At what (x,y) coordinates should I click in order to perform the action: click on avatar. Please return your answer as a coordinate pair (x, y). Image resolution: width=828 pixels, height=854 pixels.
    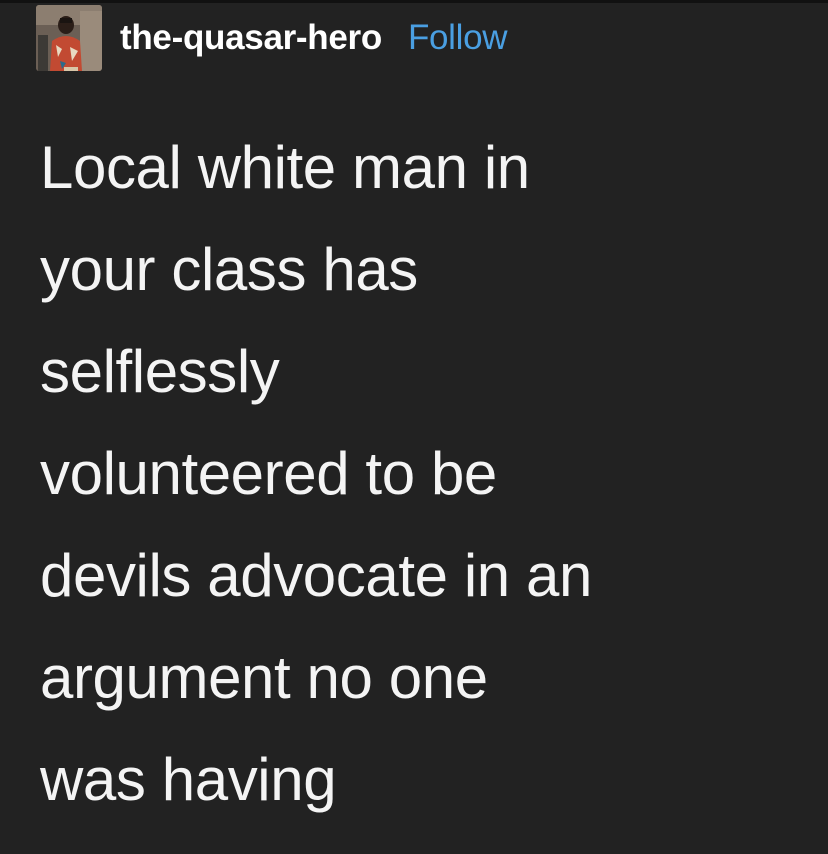
    Looking at the image, I should click on (69, 38).